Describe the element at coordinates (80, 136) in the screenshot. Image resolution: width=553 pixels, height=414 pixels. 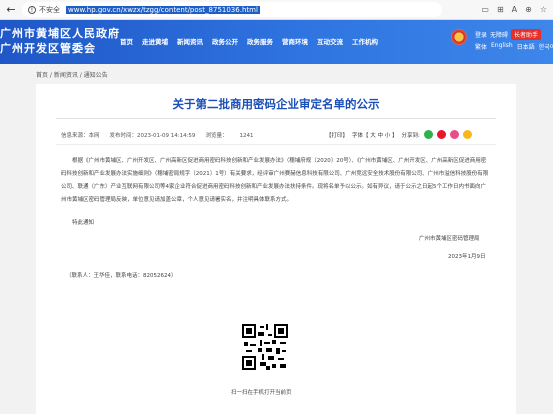
I see `meta-source: 信息来源：本网` at that location.